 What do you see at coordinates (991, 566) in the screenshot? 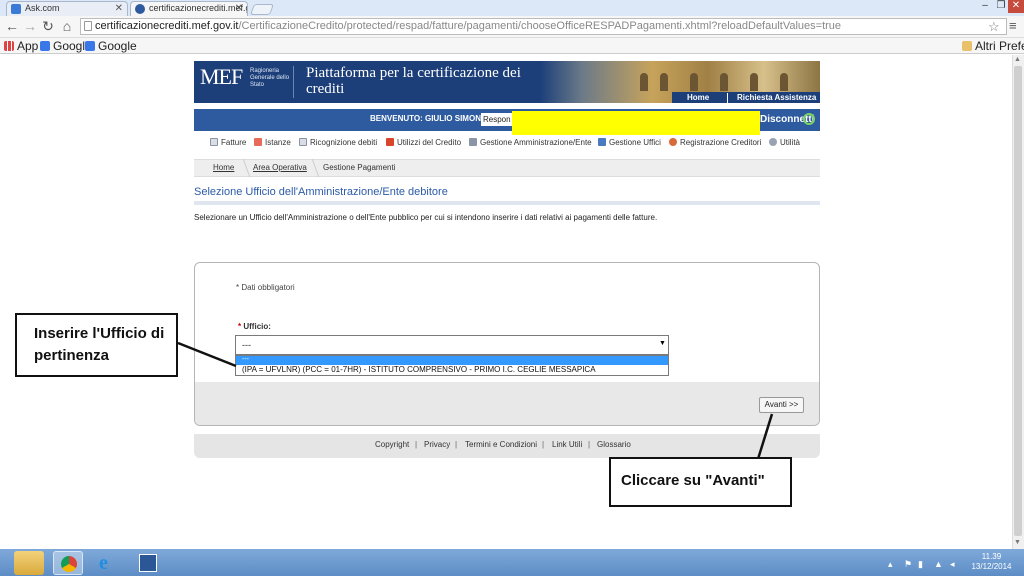
I see `clock-date: 13/12/2014` at bounding box center [991, 566].